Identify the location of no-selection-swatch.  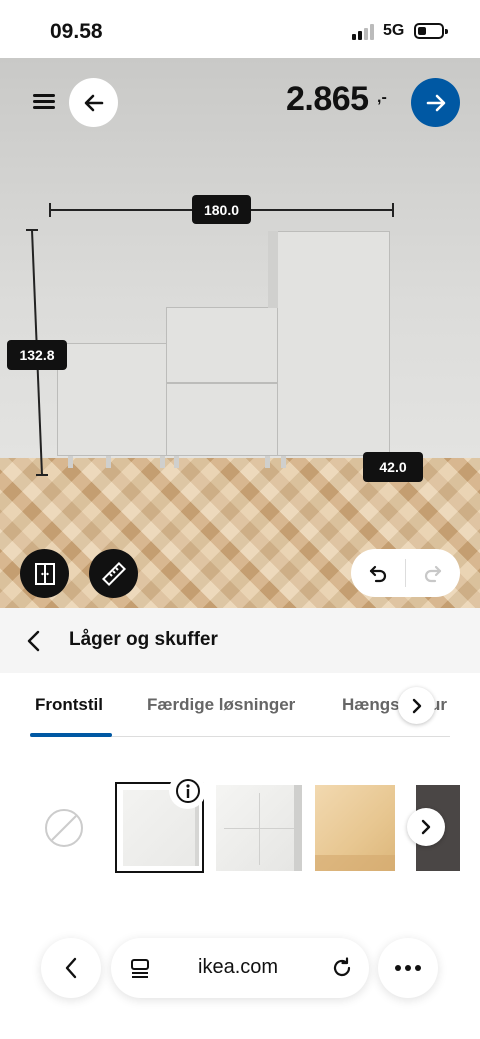
(64, 828).